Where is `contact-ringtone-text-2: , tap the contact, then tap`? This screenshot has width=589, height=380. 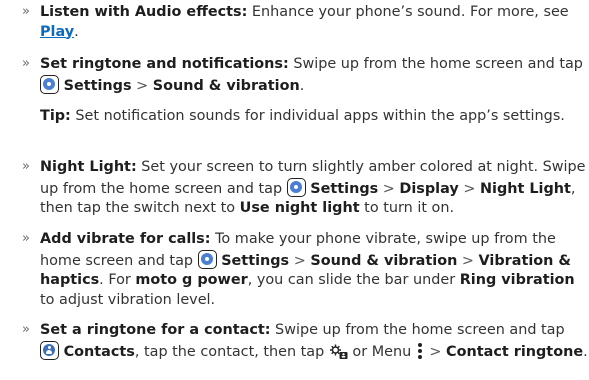 contact-ringtone-text-2: , tap the contact, then tap is located at coordinates (231, 351).